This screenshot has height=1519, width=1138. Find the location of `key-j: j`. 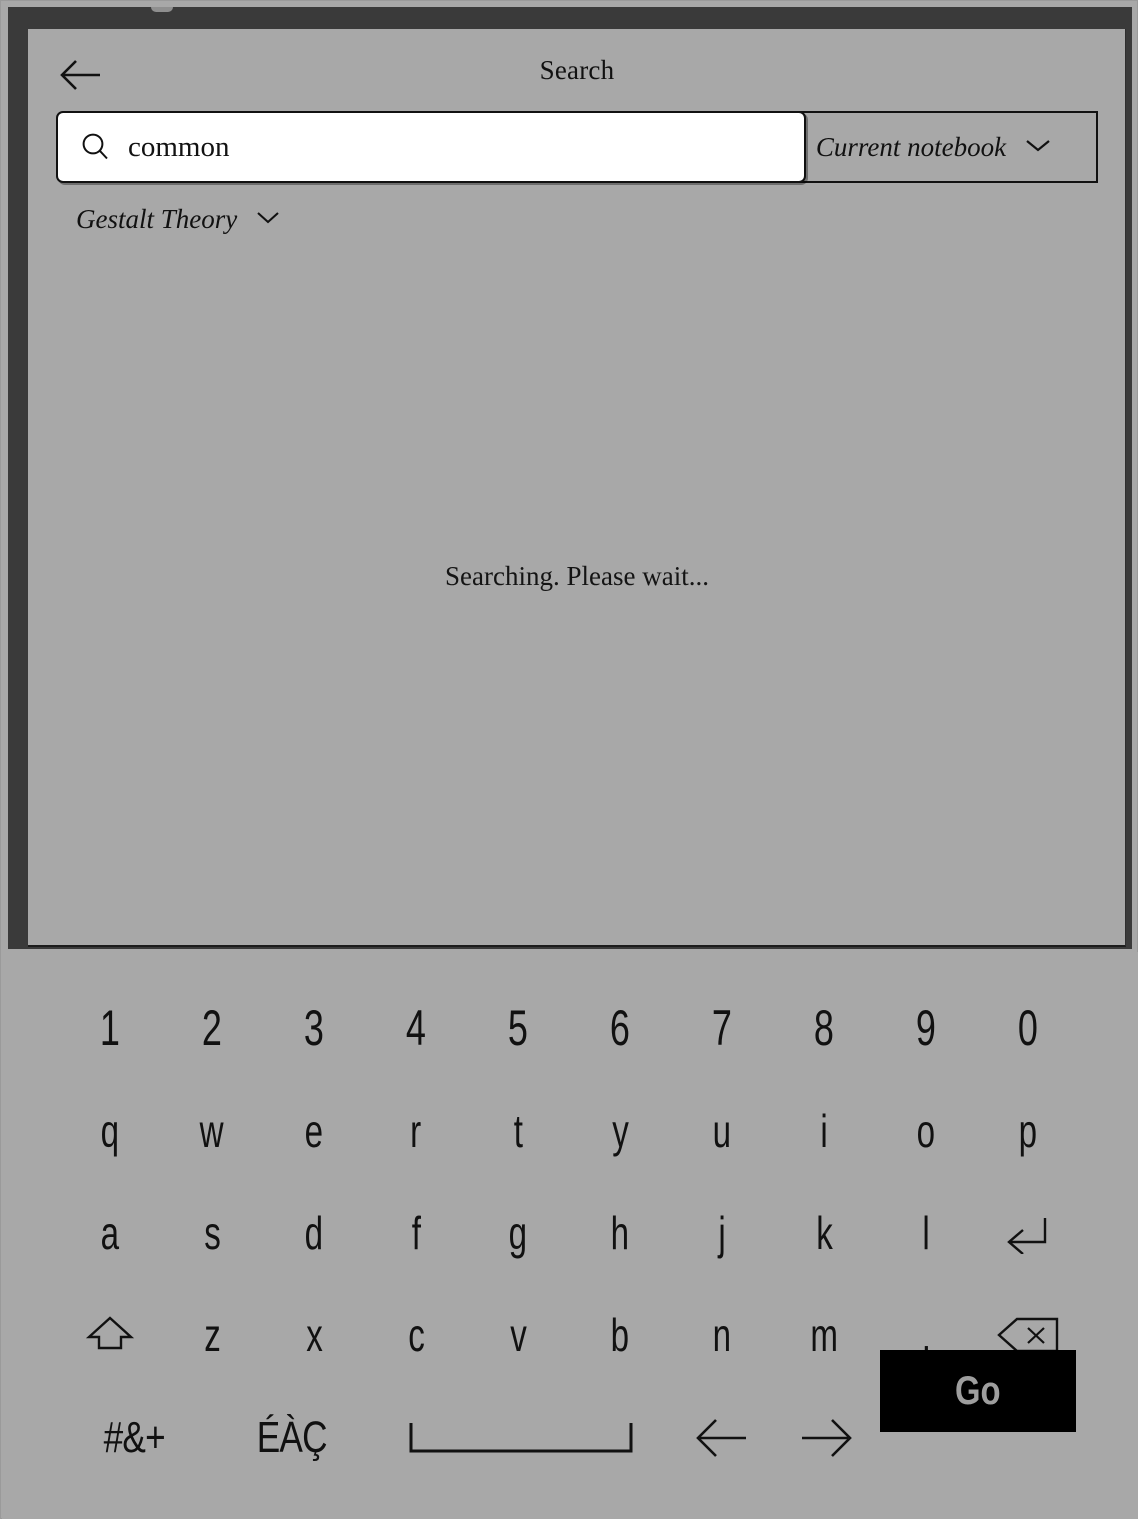

key-j: j is located at coordinates (722, 1233).